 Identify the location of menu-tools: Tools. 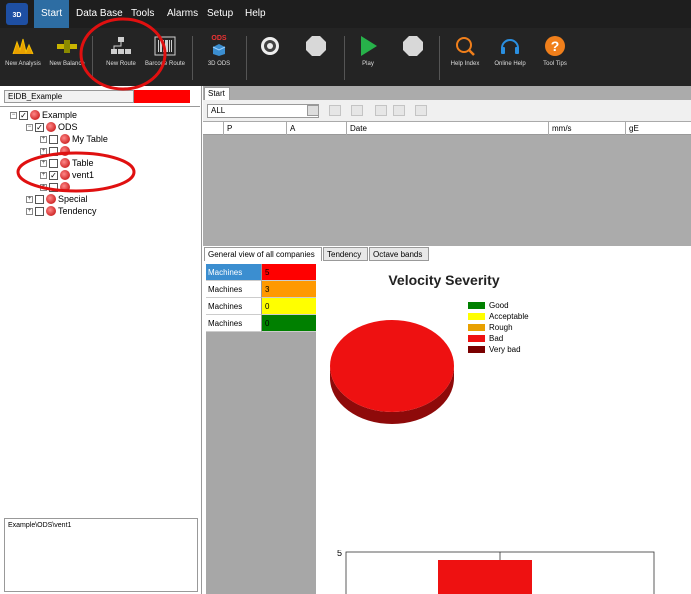
(142, 14).